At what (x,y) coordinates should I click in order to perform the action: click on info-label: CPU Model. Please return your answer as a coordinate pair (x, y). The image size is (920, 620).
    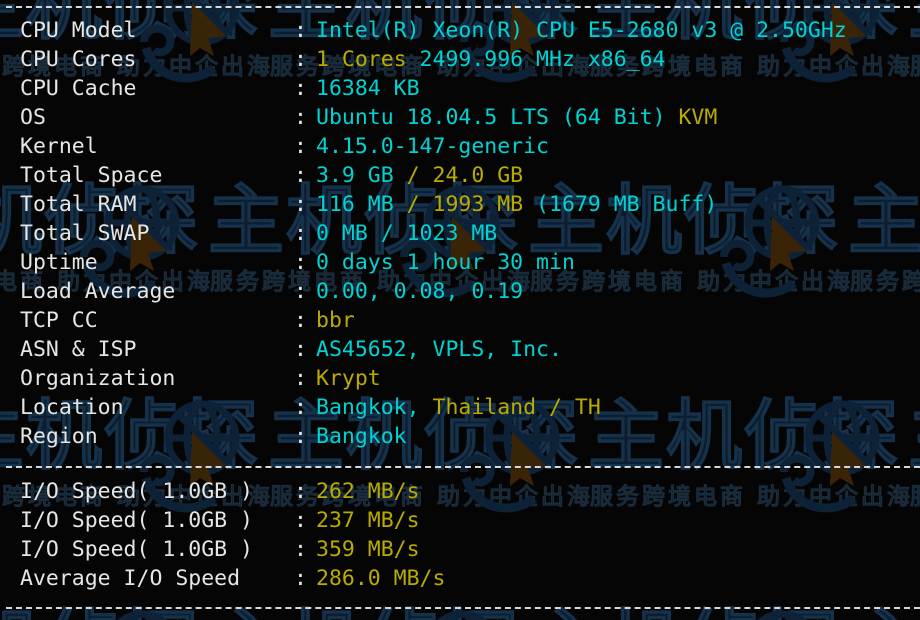
    Looking at the image, I should click on (78, 30).